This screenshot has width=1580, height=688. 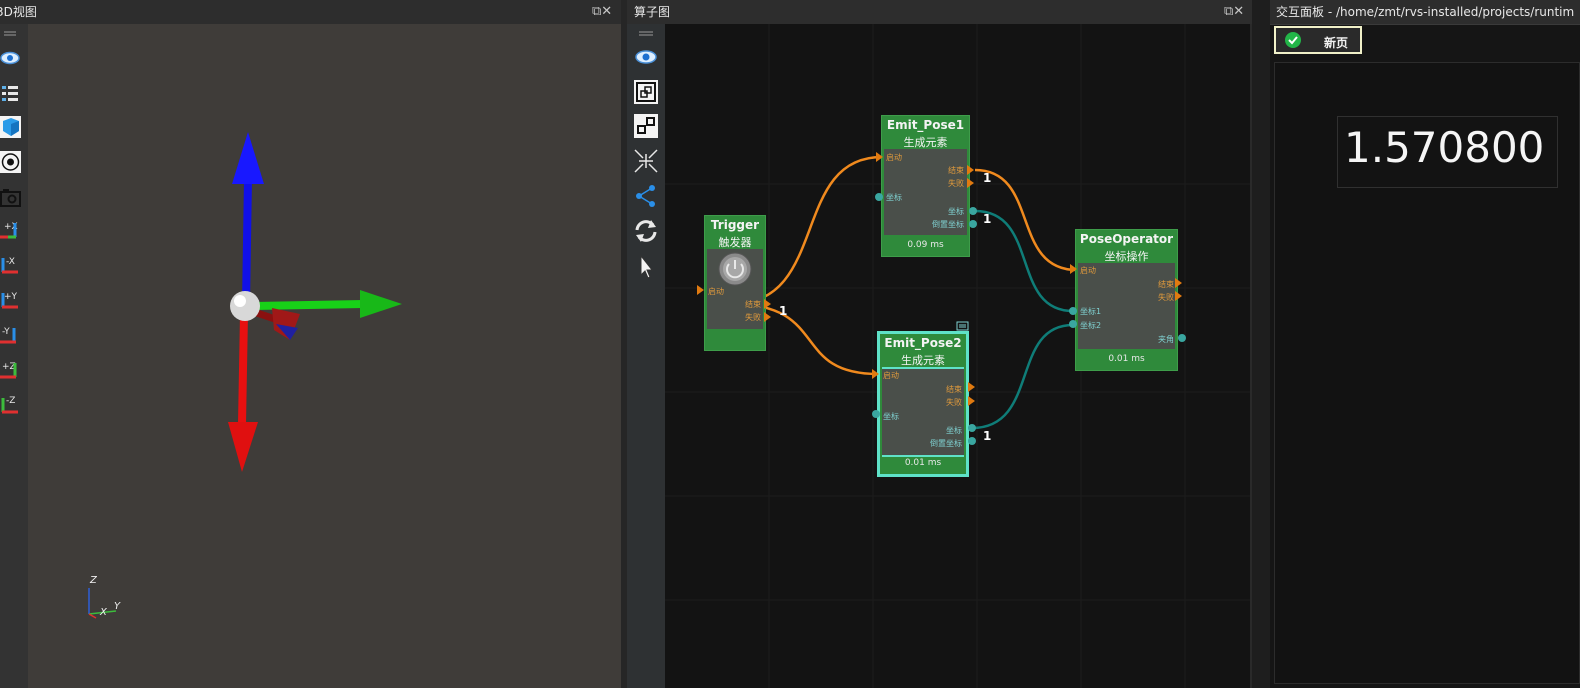 What do you see at coordinates (894, 157) in the screenshot?
I see `emit1-in-start: 启动` at bounding box center [894, 157].